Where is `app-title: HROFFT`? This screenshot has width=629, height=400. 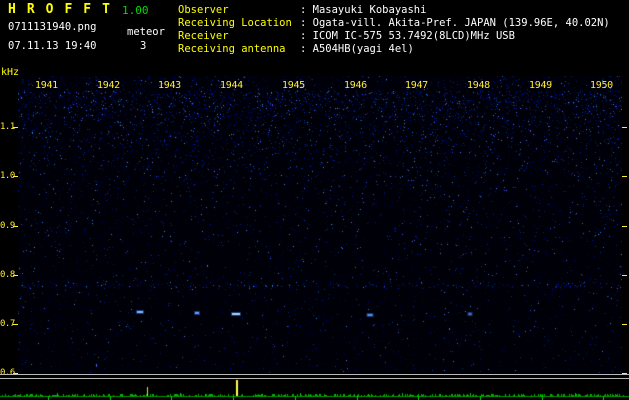
app-title: HROFFT is located at coordinates (64, 9).